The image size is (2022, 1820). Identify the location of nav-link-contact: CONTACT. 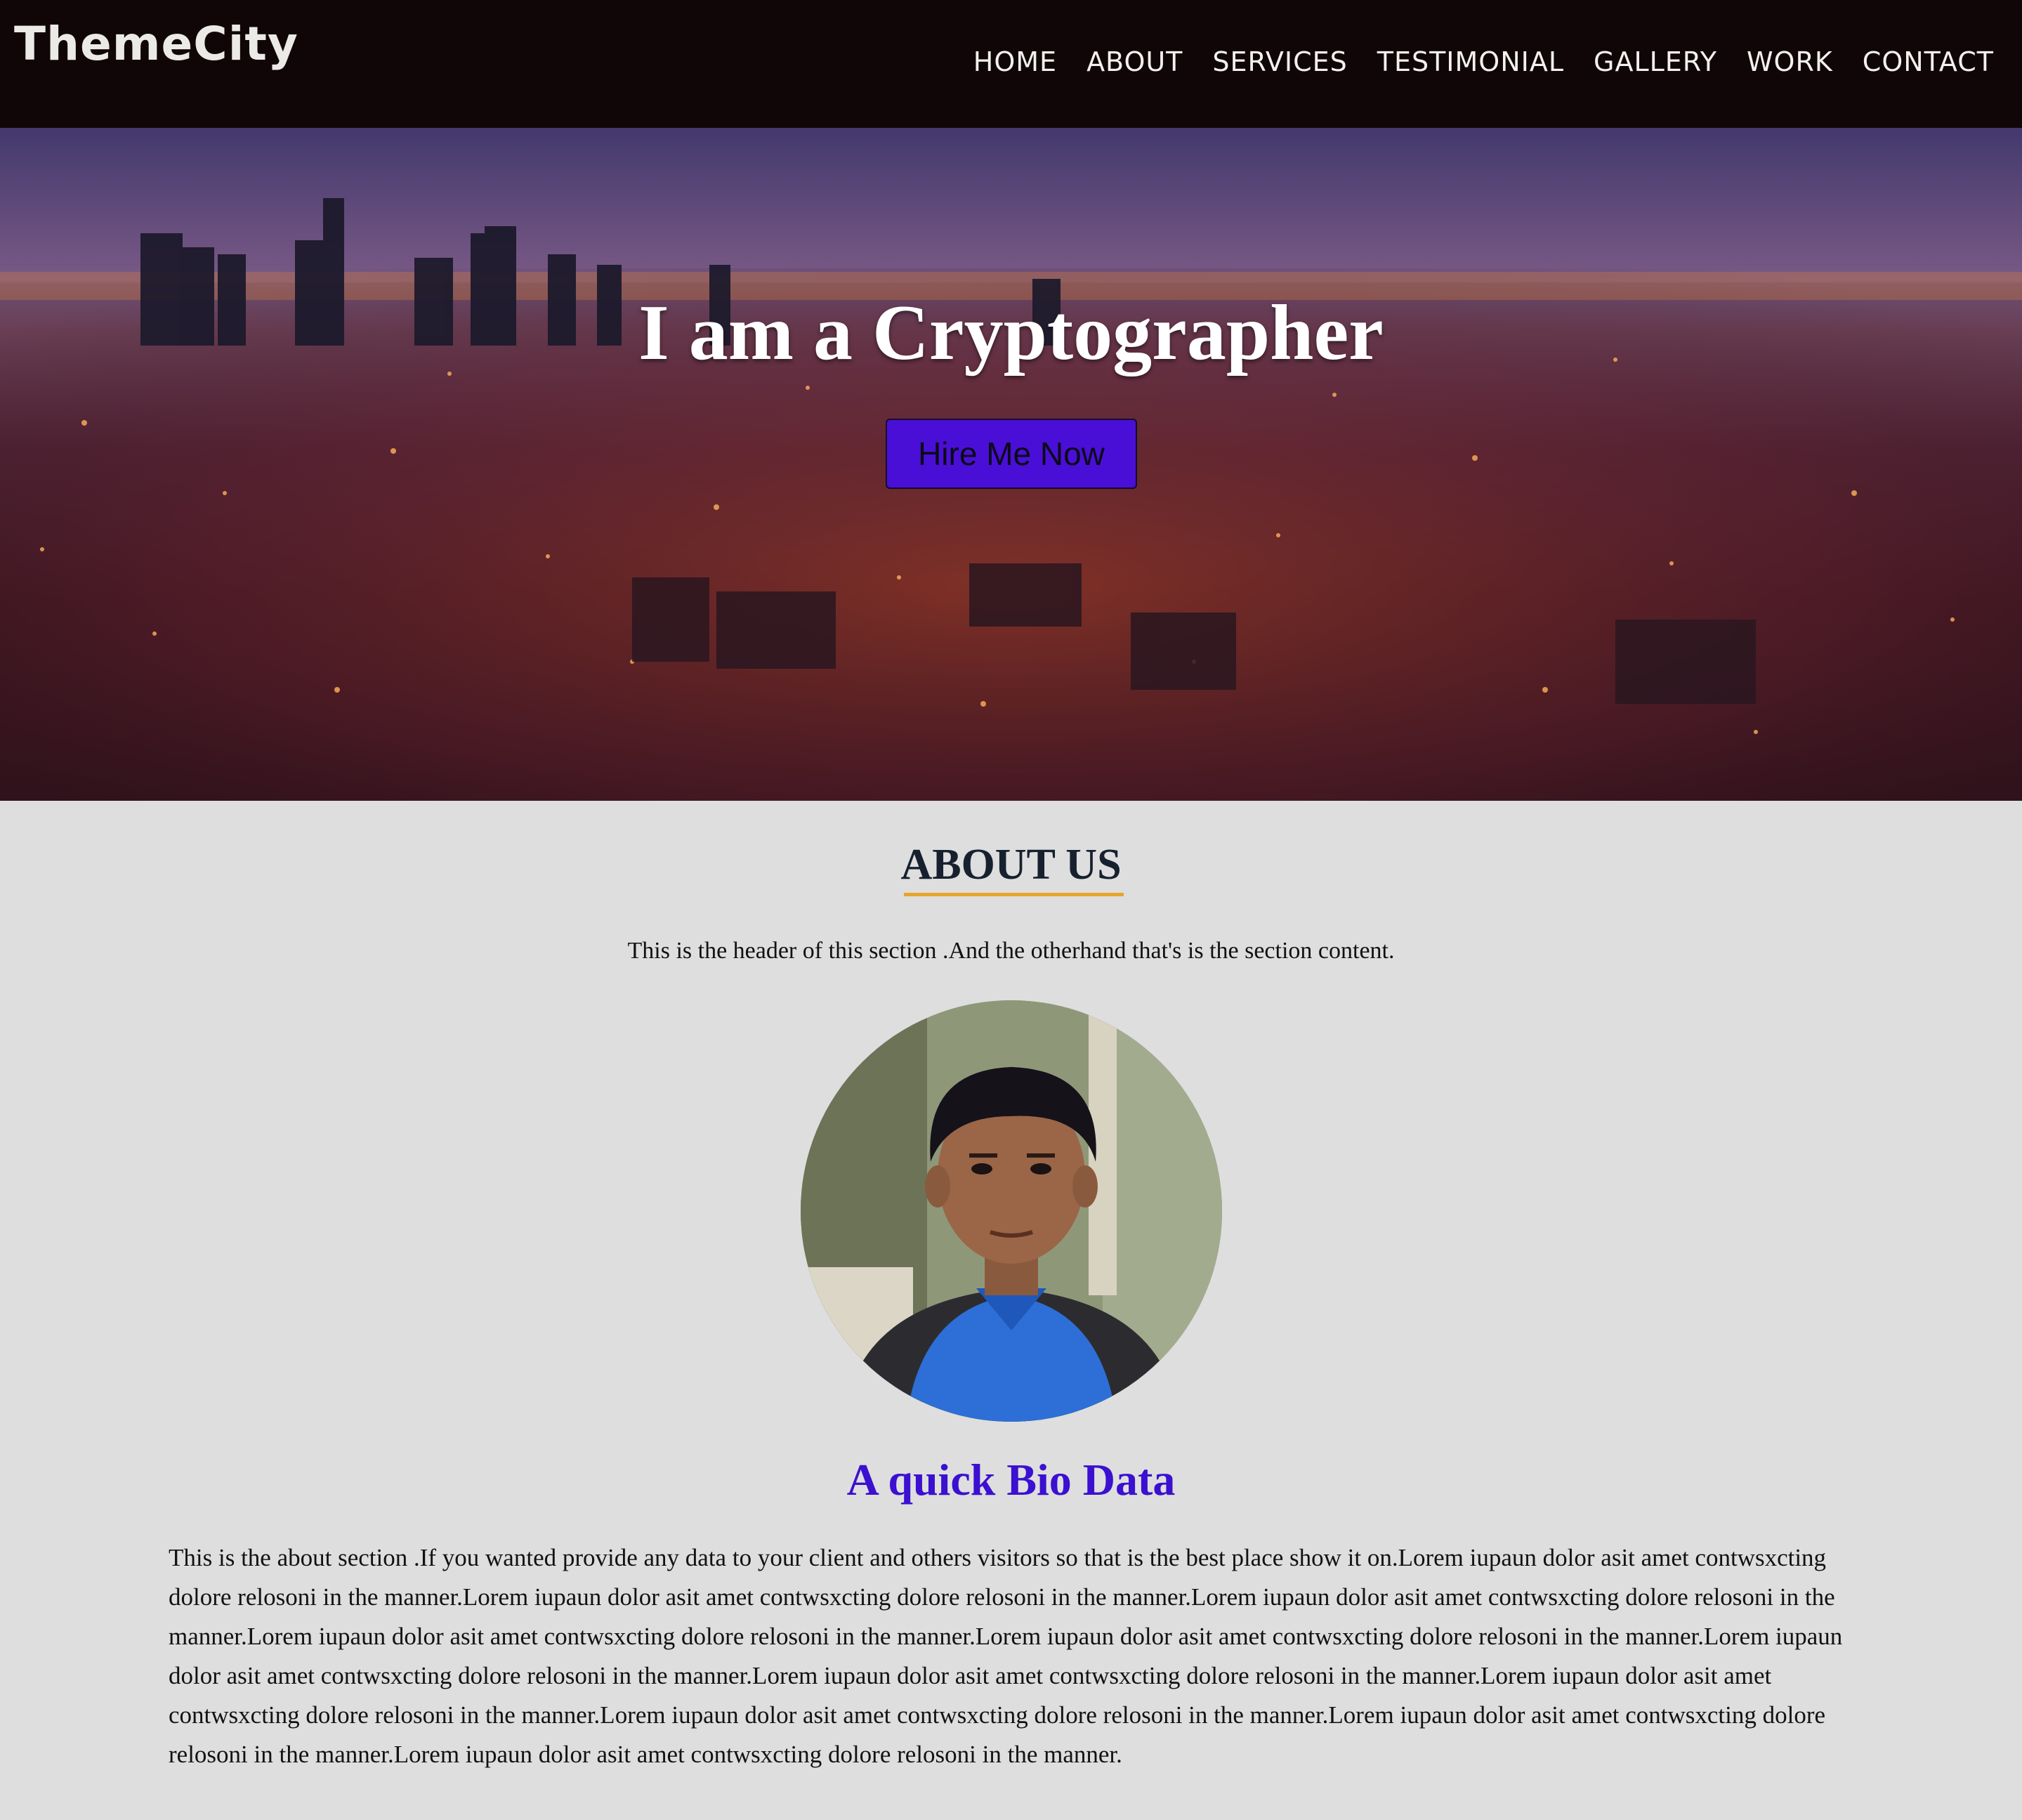
(1928, 61).